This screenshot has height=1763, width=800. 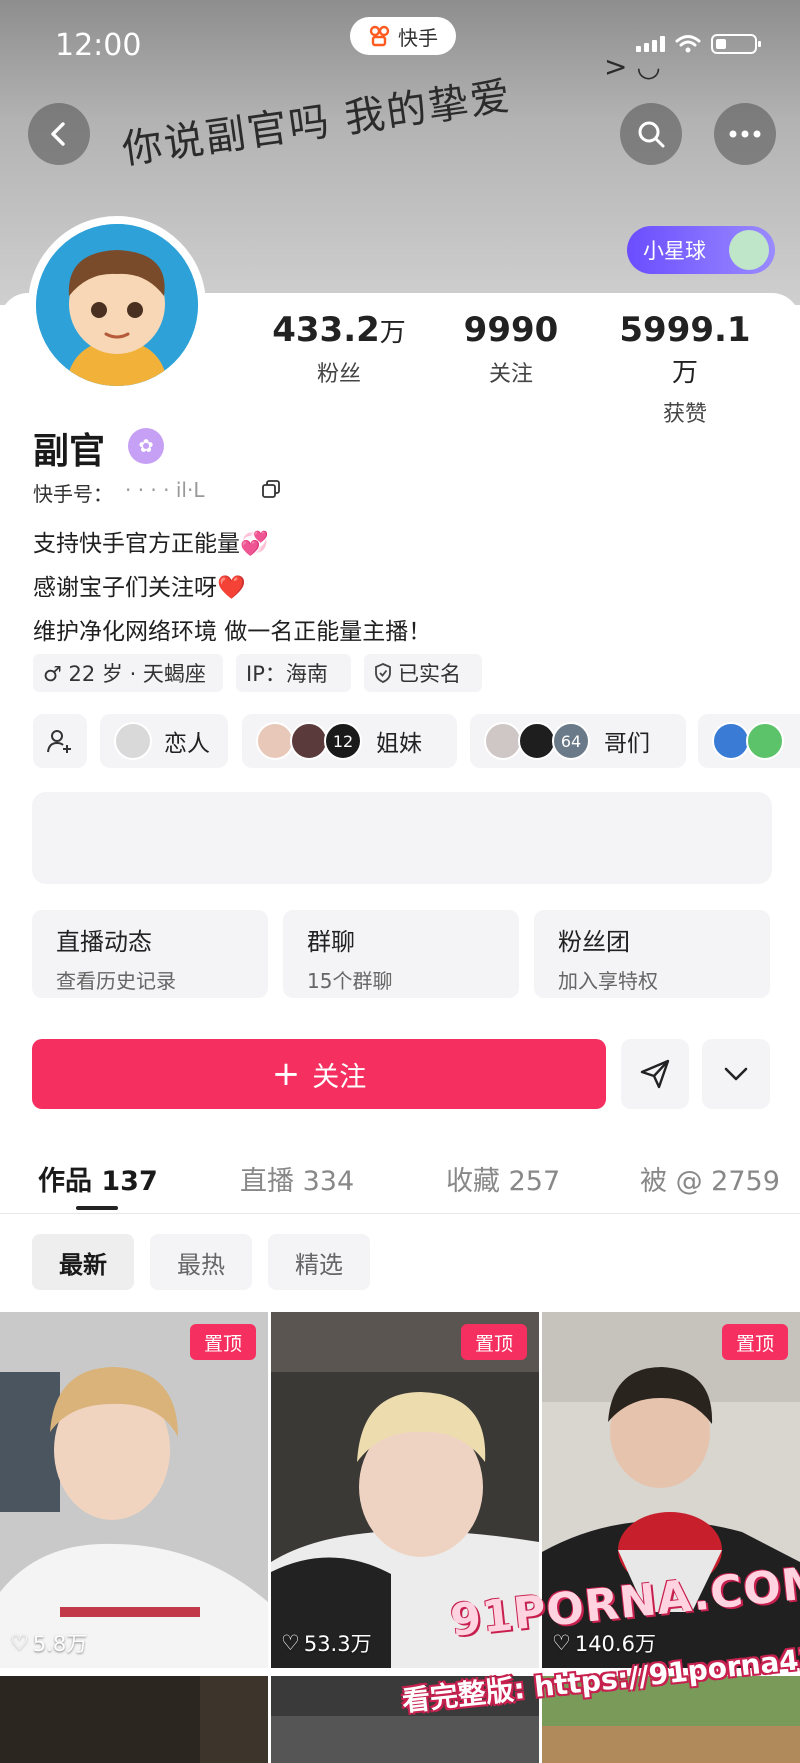 I want to click on shield-icon, so click(x=383, y=673).